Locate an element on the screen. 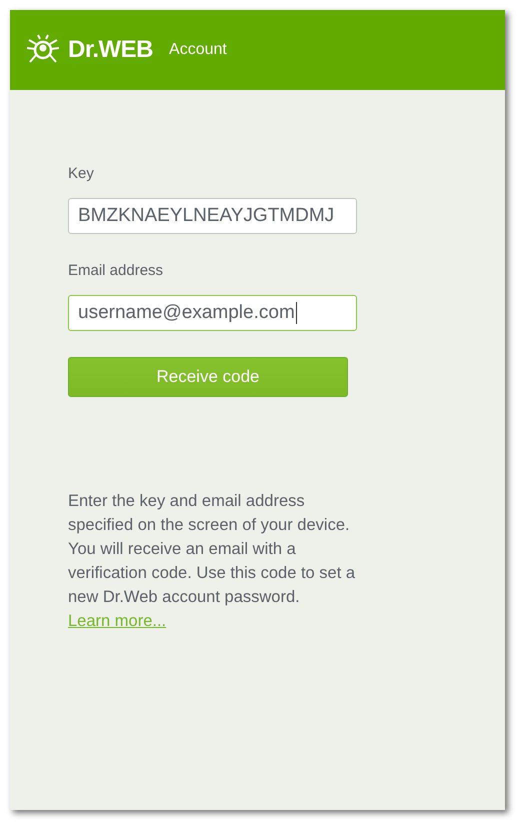 This screenshot has height=822, width=517. field-label: Email address is located at coordinates (116, 271).